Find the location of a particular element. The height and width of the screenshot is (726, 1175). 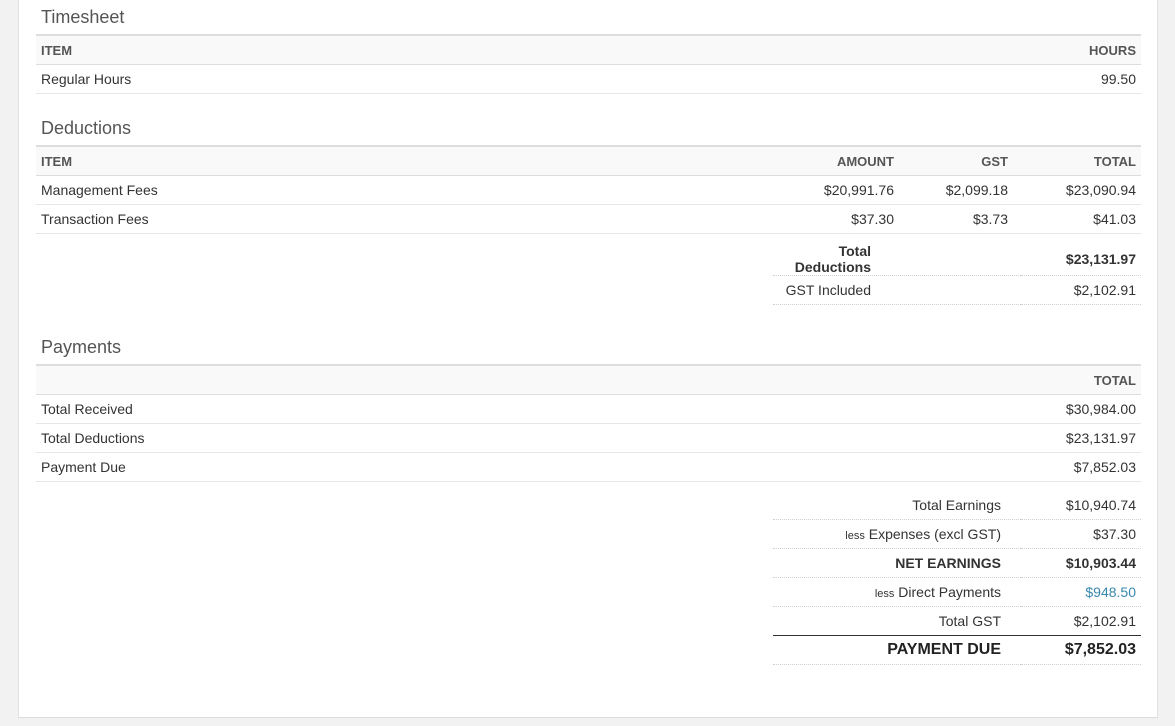

expenses-label: less Expenses (excl GST) is located at coordinates (897, 534).